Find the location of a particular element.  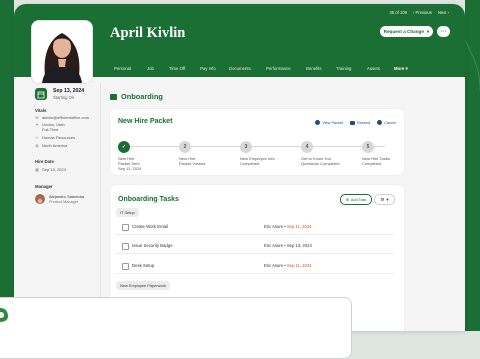

vitals-region: ◍ North America is located at coordinates (51, 145).